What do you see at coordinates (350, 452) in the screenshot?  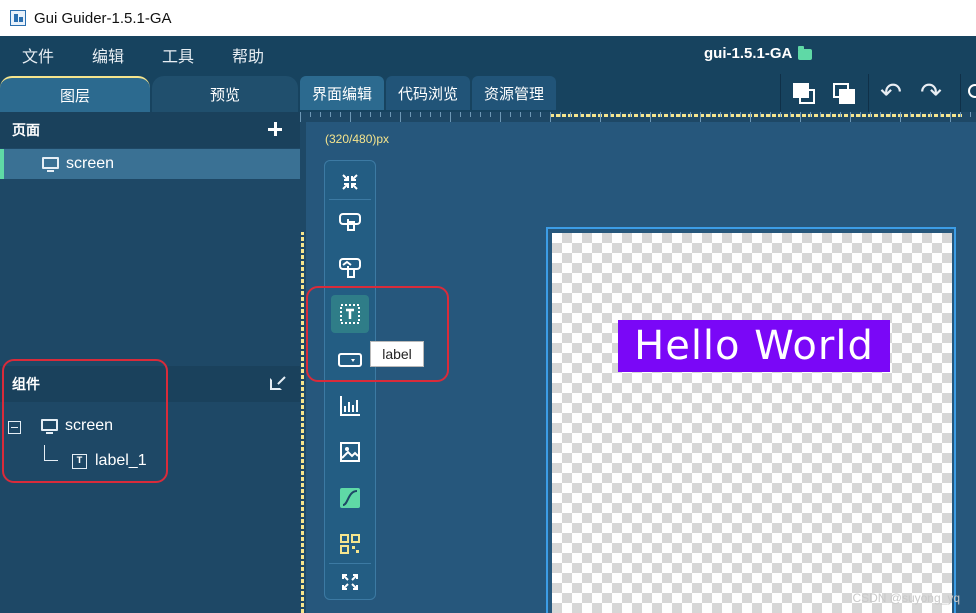 I see `image-widget-icon` at bounding box center [350, 452].